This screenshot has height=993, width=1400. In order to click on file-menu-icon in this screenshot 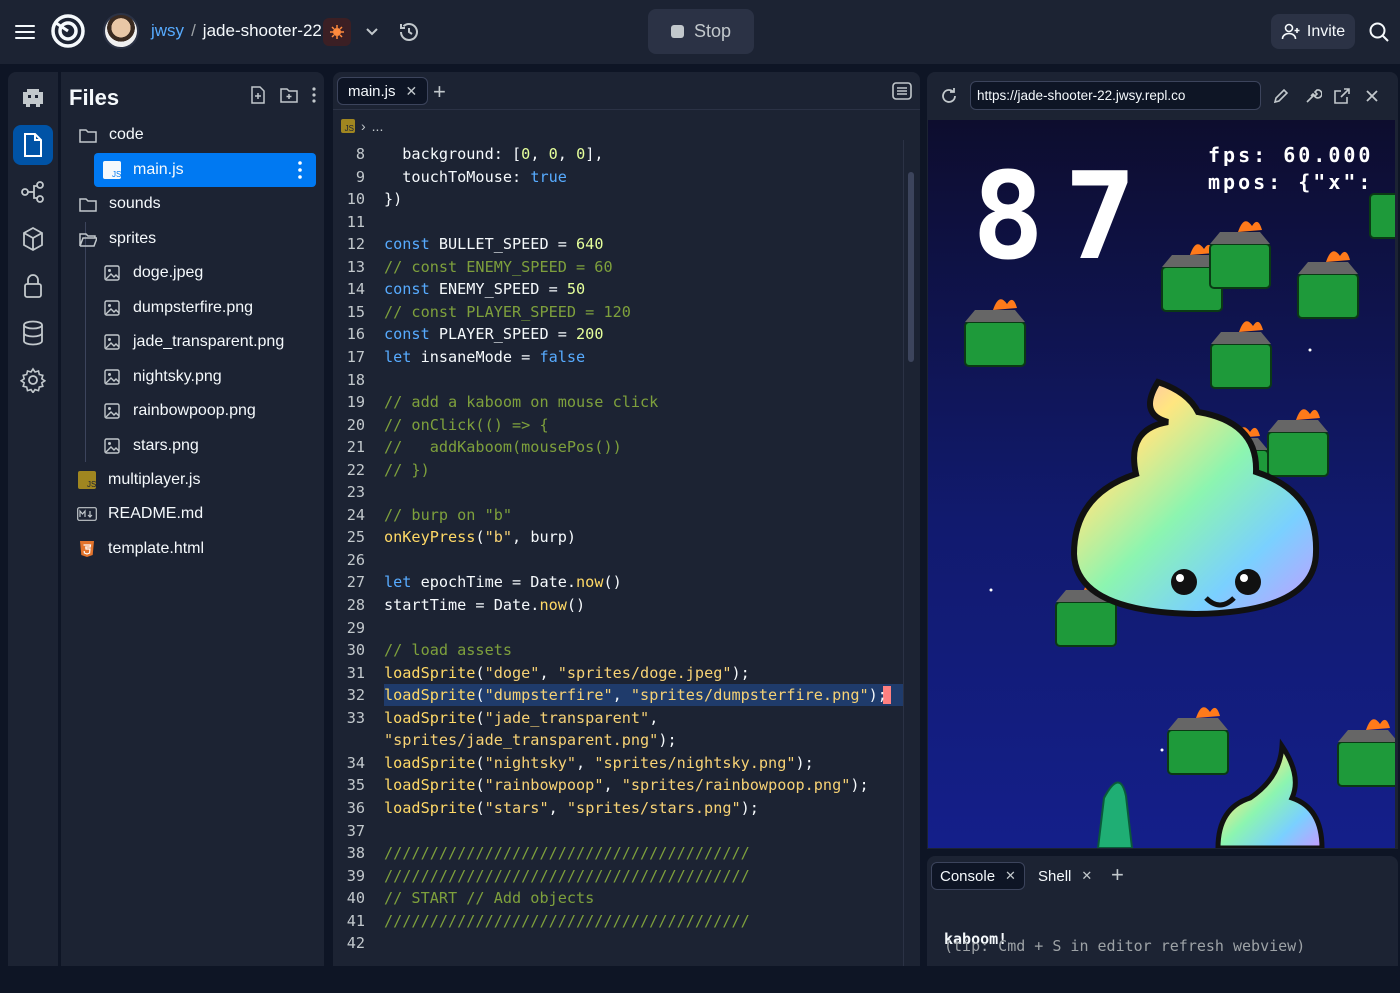, I will do `click(300, 170)`.